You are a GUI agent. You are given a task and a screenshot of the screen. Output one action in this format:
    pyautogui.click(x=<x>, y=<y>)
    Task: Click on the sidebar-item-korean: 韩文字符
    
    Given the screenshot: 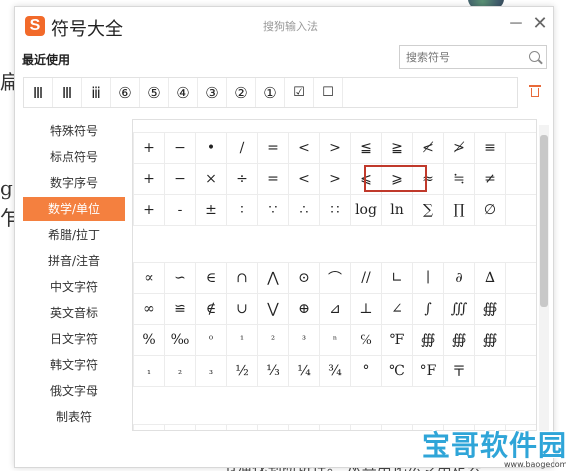 What is the action you would take?
    pyautogui.click(x=74, y=365)
    